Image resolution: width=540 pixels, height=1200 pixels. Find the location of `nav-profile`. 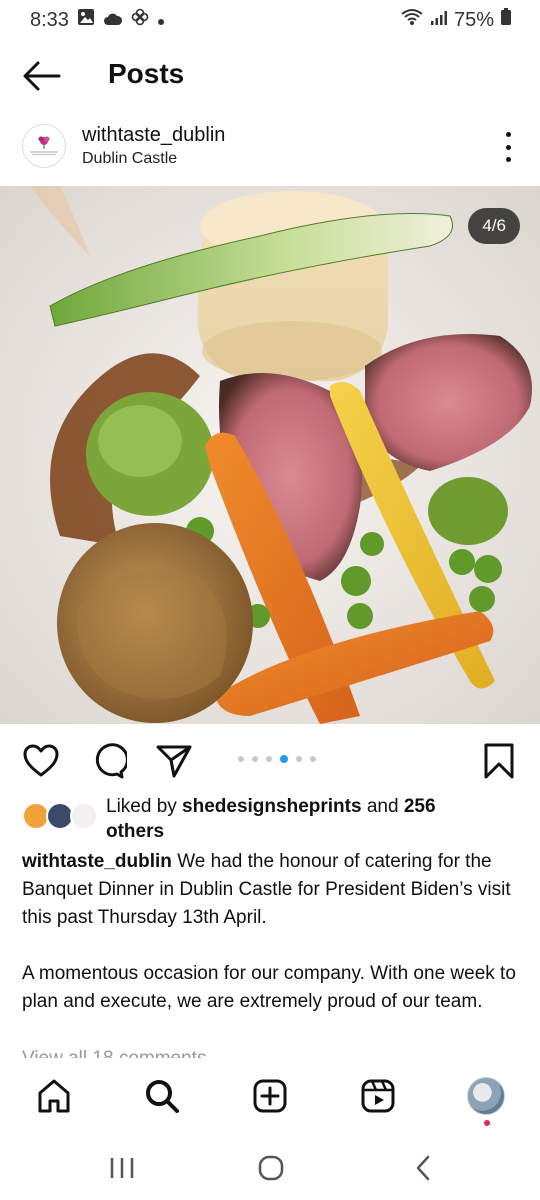

nav-profile is located at coordinates (486, 1096).